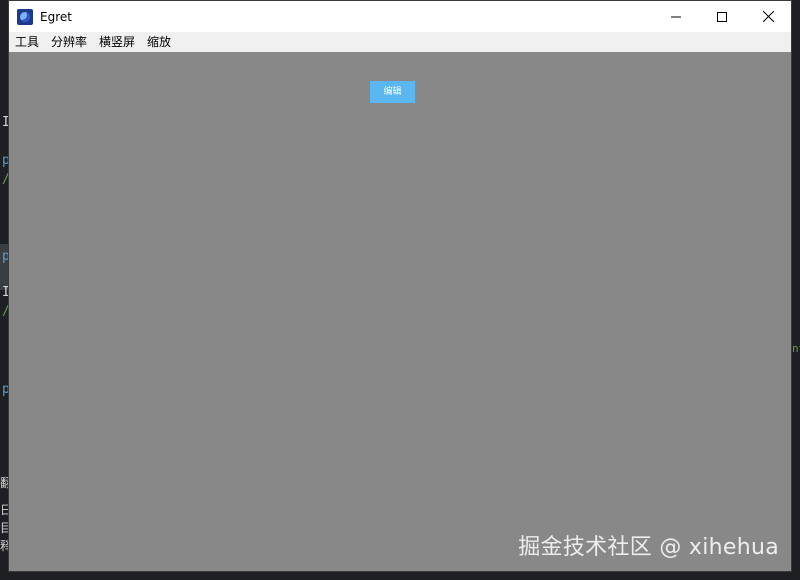  Describe the element at coordinates (400, 42) in the screenshot. I see `menu-bar: 工具 分辨率 横竖屏 缩放` at that location.